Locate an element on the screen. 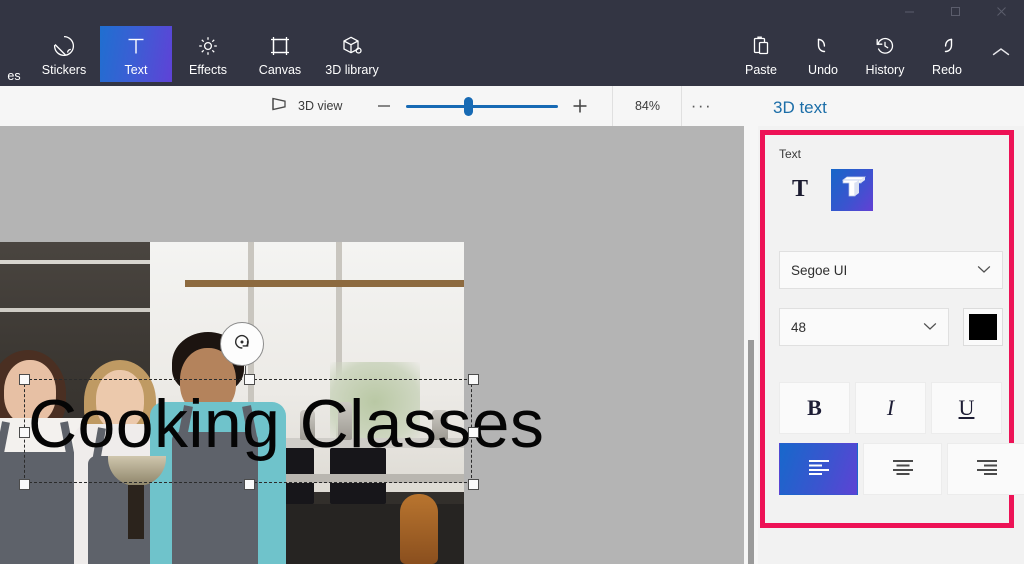  text-object: Cooking Classes is located at coordinates (281, 432).